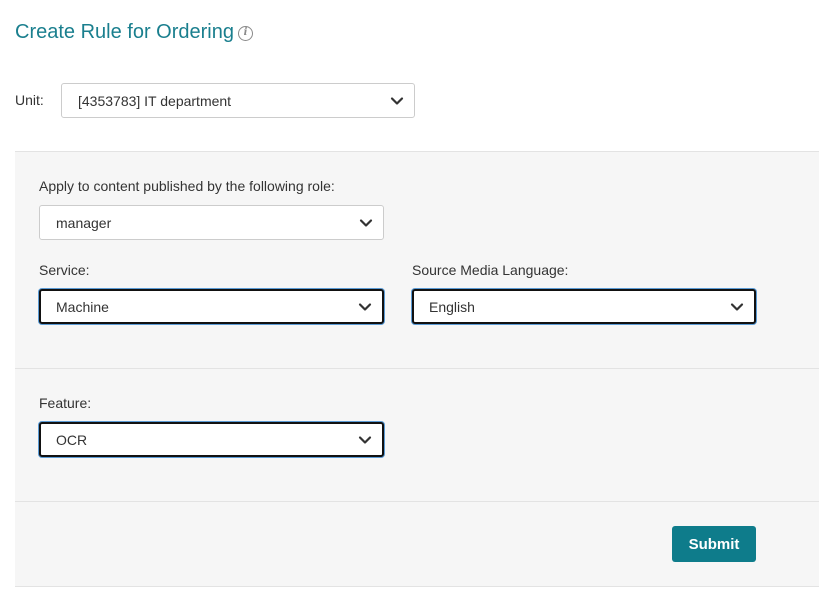 Image resolution: width=819 pixels, height=590 pixels. Describe the element at coordinates (714, 544) in the screenshot. I see `submit-button: Submit` at that location.